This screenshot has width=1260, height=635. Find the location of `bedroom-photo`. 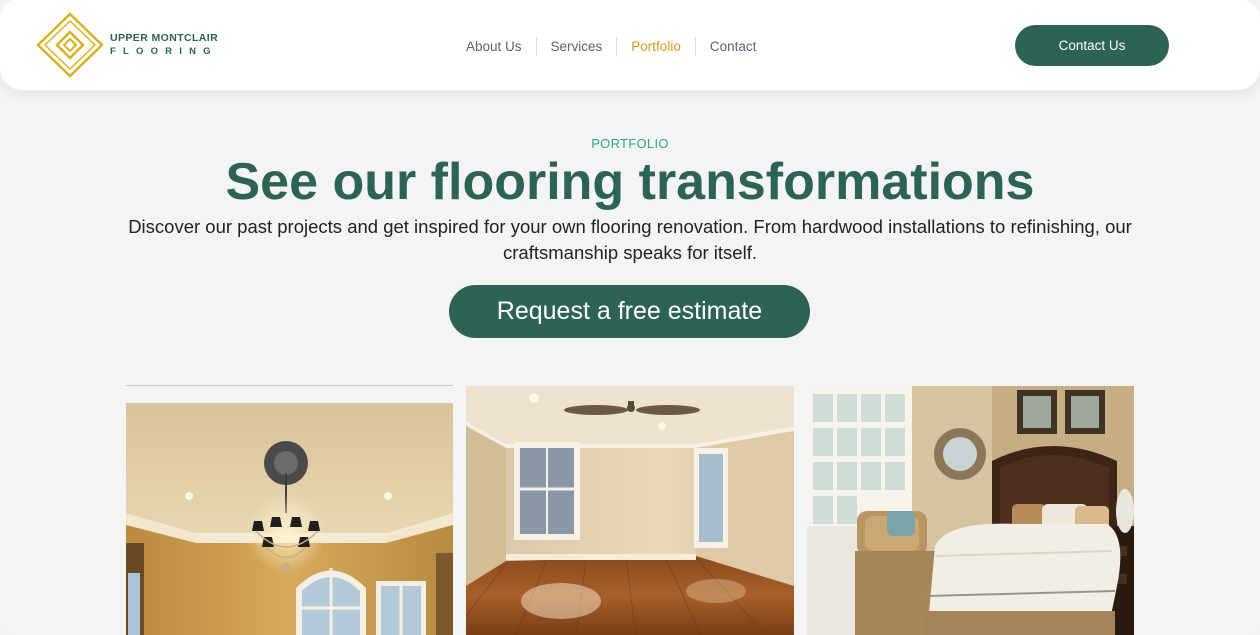

bedroom-photo is located at coordinates (970, 510).